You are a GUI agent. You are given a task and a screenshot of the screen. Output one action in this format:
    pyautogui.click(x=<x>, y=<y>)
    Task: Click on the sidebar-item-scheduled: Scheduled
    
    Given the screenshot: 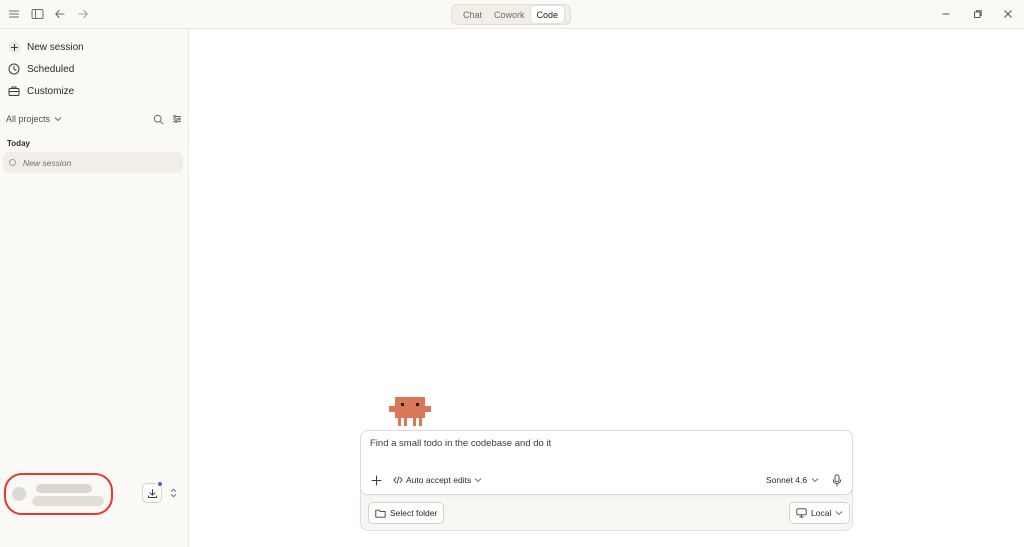 What is the action you would take?
    pyautogui.click(x=94, y=69)
    